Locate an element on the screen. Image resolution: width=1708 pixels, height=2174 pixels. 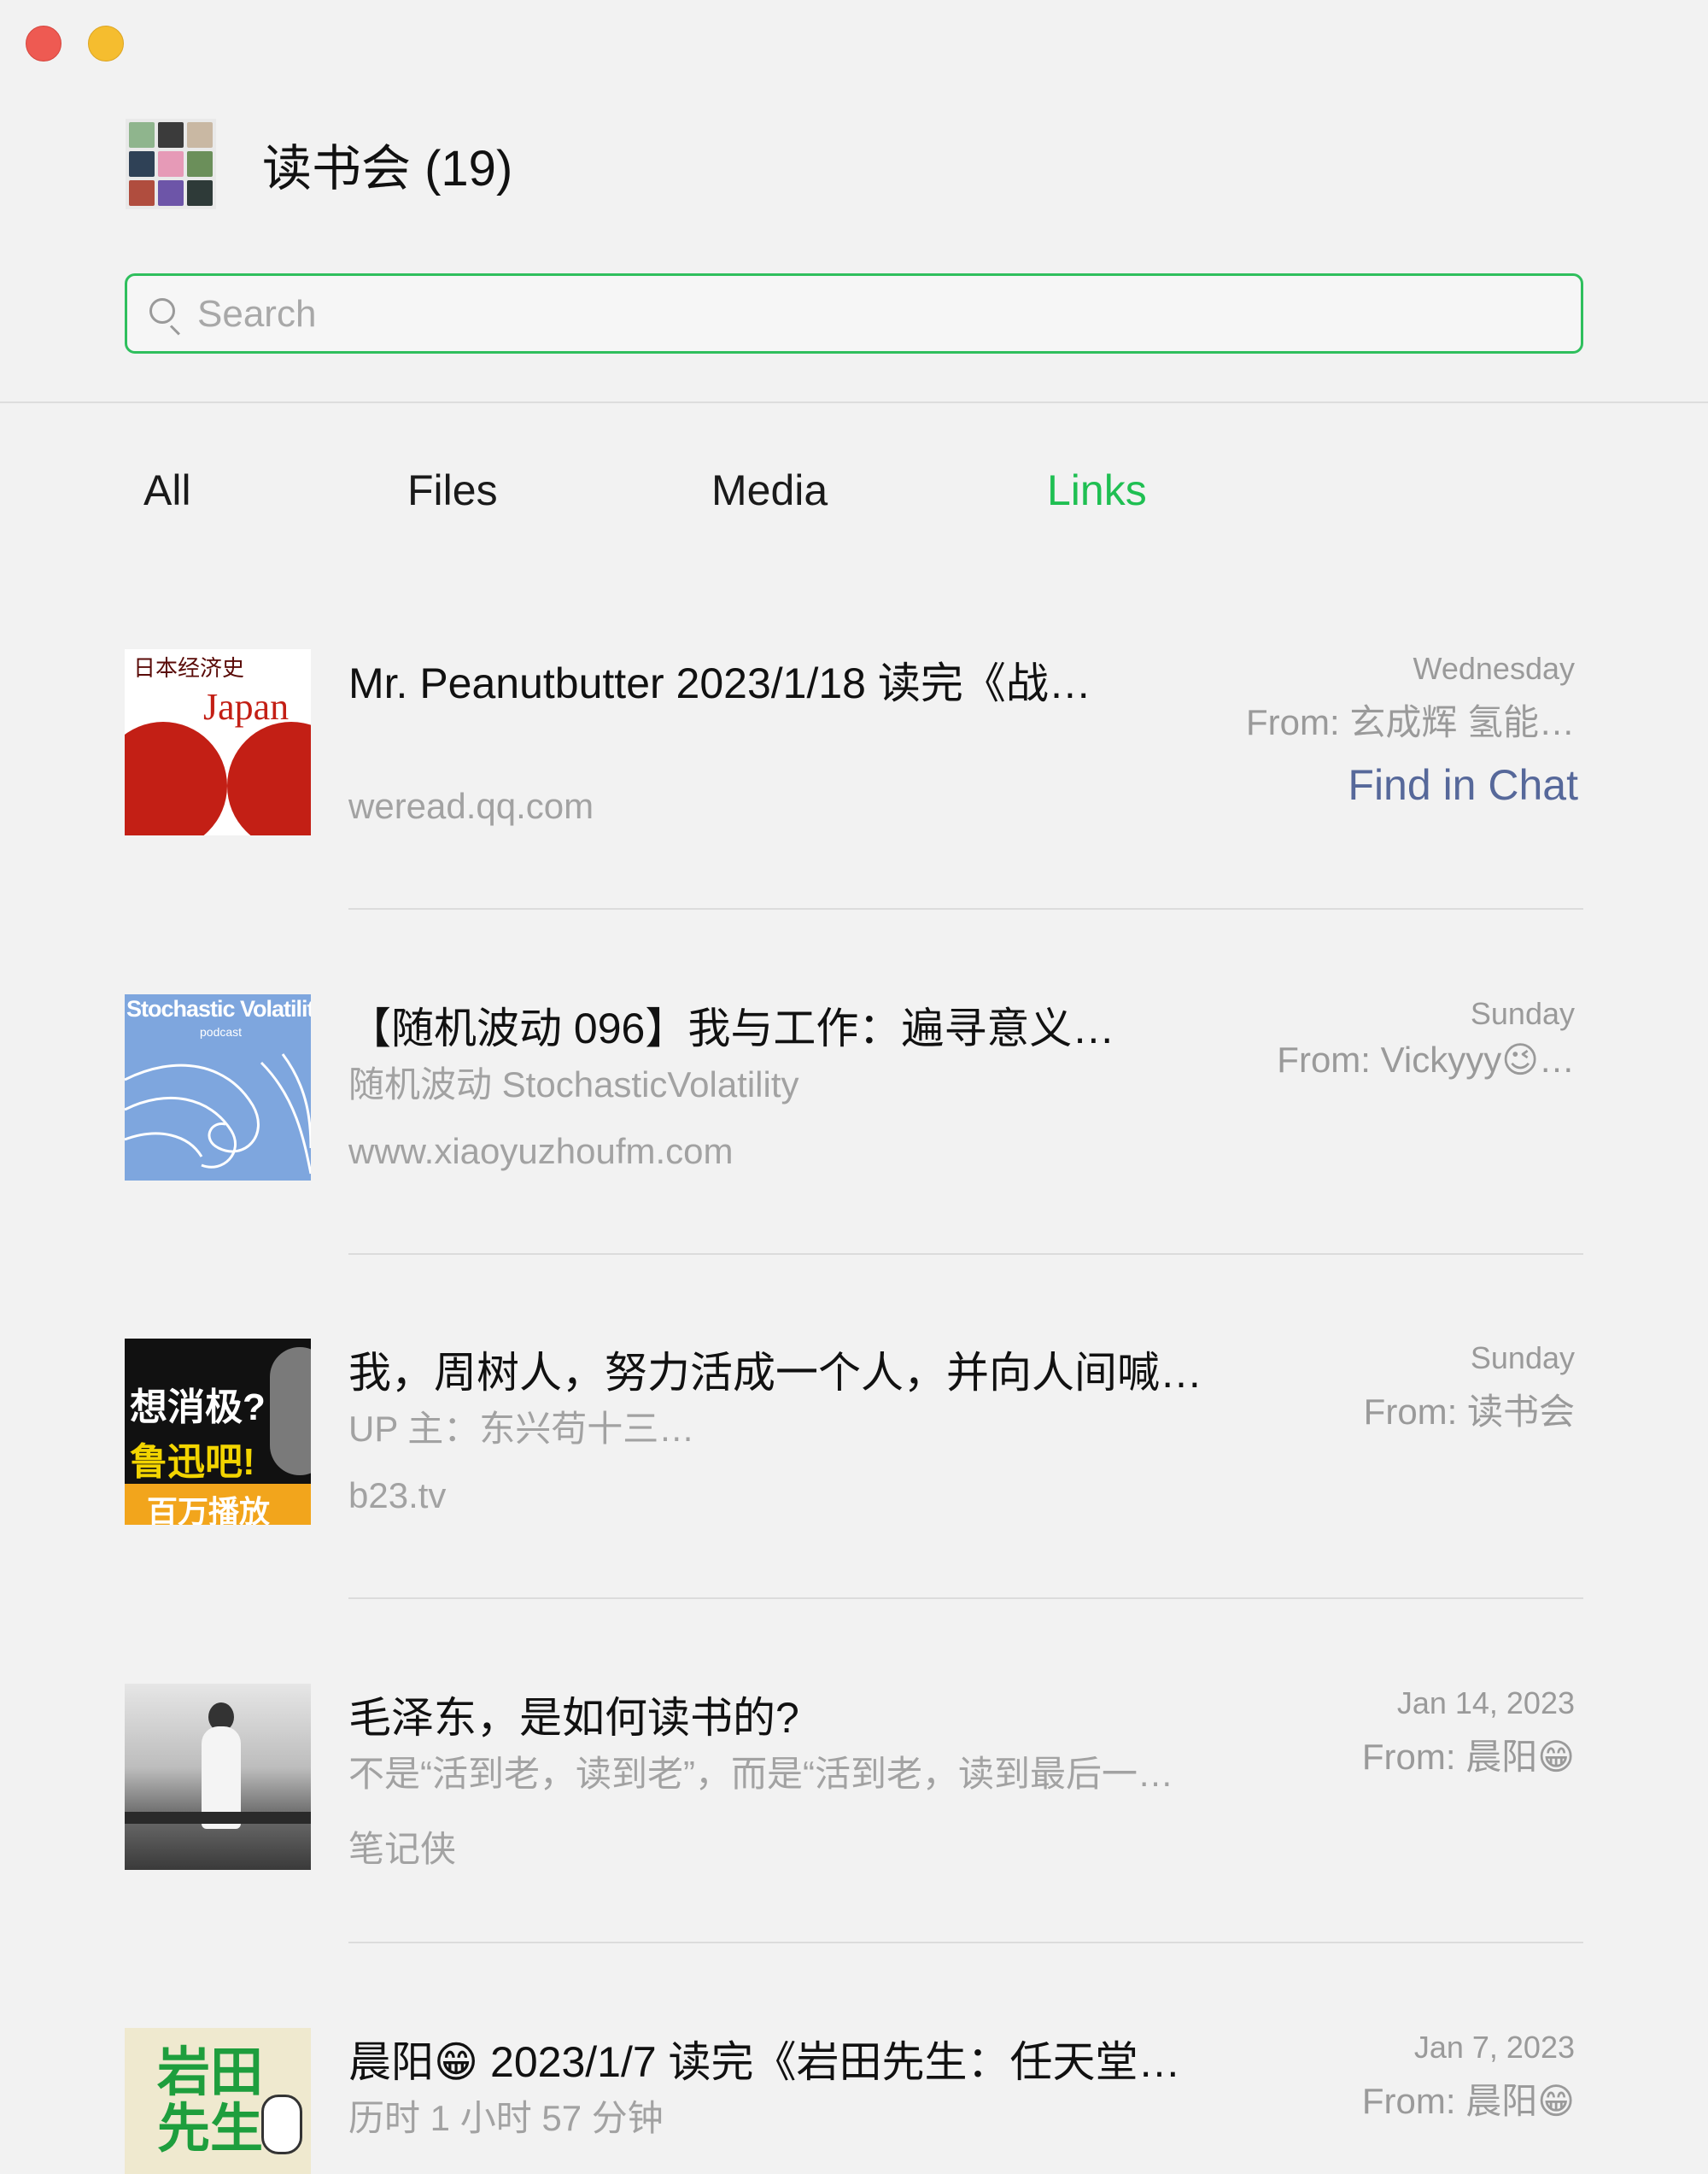
tab-files: Files is located at coordinates (452, 490).